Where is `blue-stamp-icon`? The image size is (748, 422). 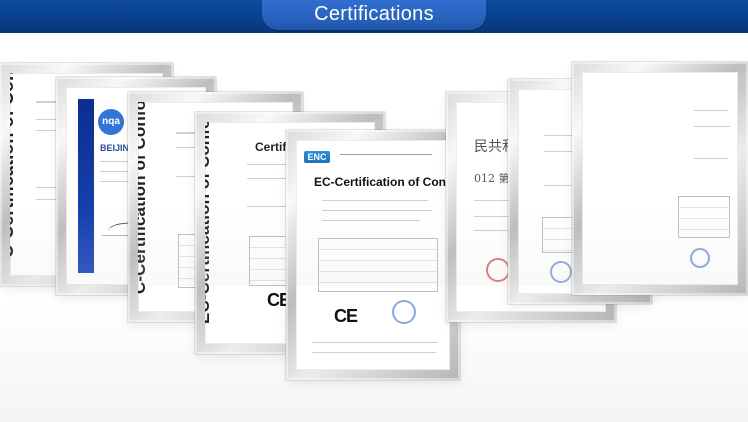 blue-stamp-icon is located at coordinates (404, 312).